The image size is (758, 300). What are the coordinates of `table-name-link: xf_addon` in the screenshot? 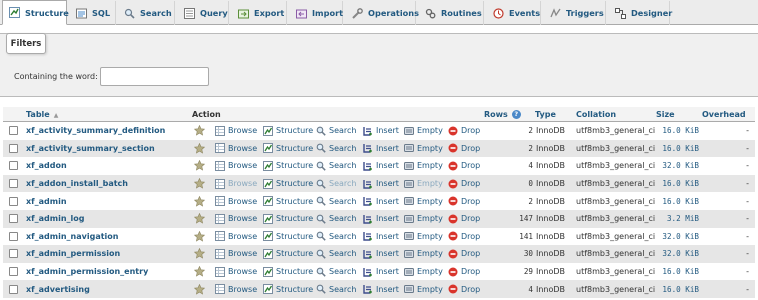 It's located at (46, 166).